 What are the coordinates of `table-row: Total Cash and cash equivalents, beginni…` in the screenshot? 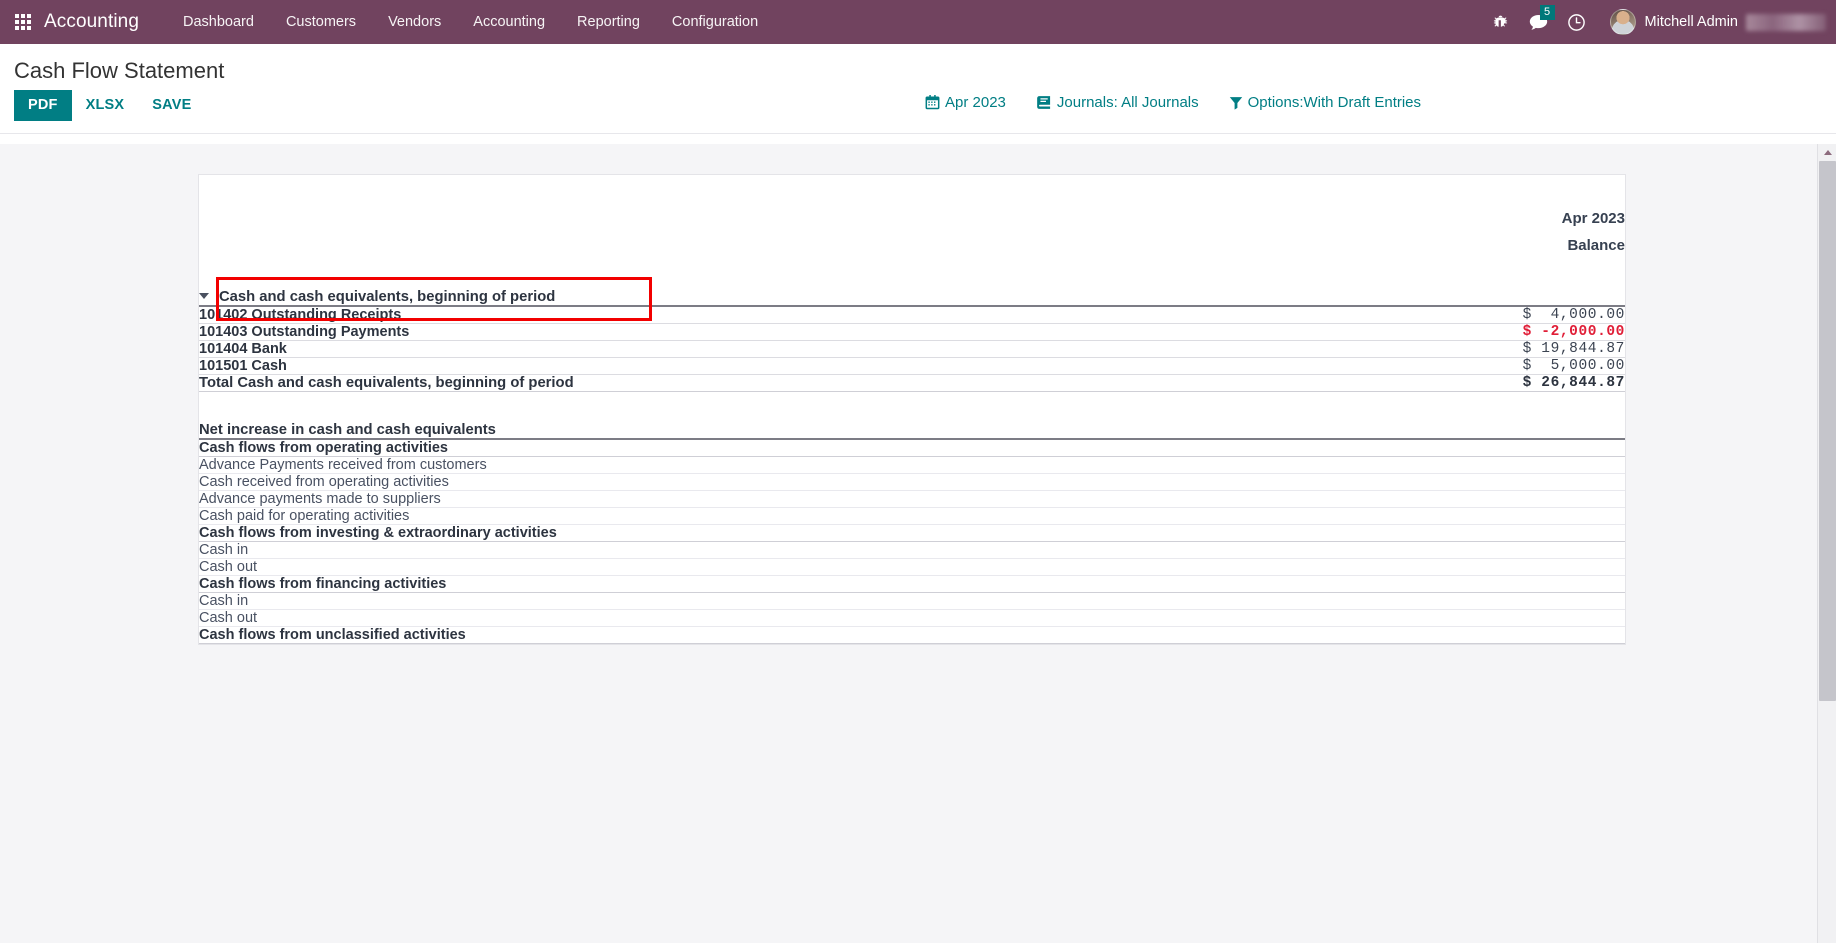 It's located at (912, 383).